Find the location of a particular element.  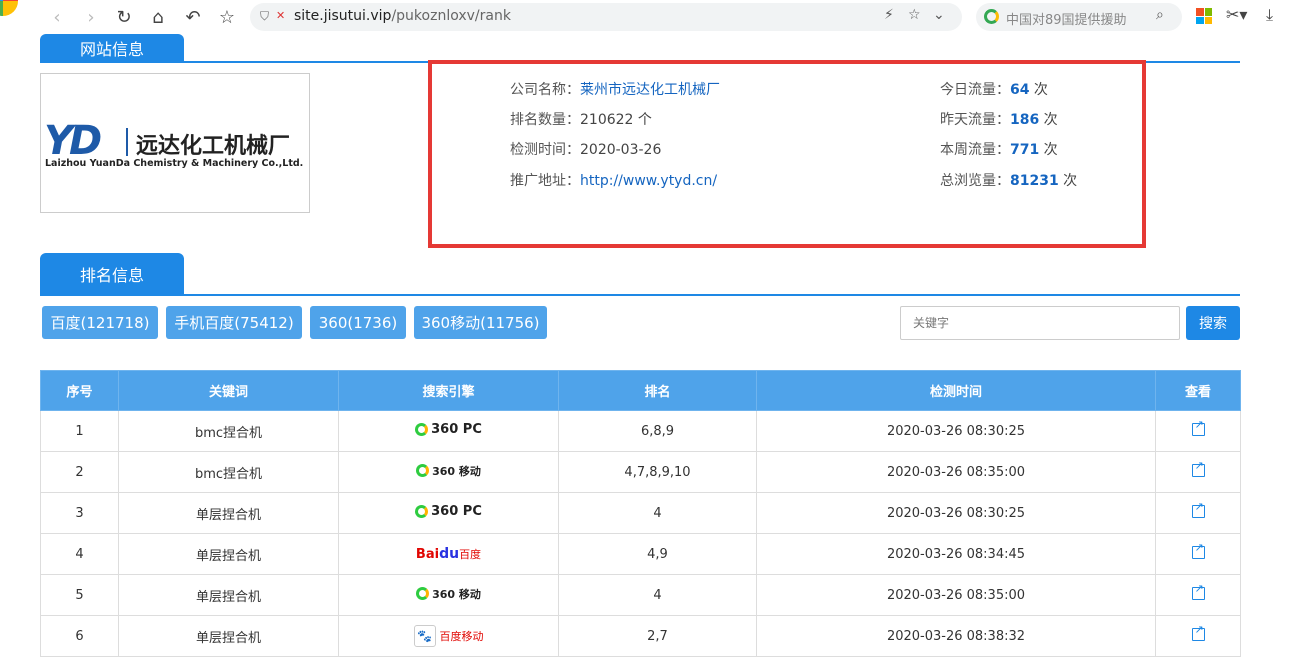

cell-no: 4 is located at coordinates (79, 554).